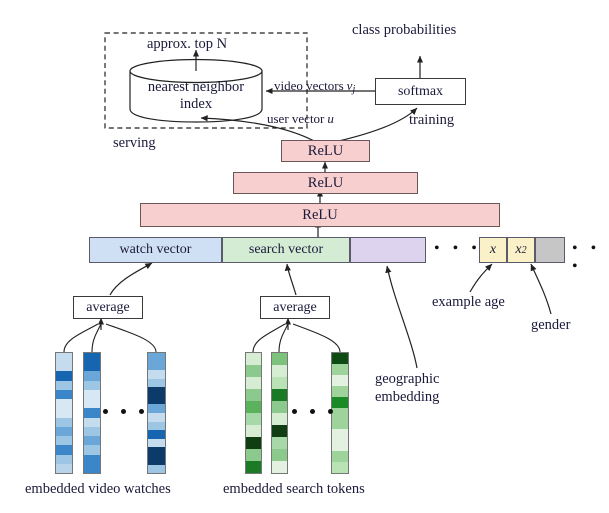  I want to click on relu-layer-3: ReLU, so click(320, 215).